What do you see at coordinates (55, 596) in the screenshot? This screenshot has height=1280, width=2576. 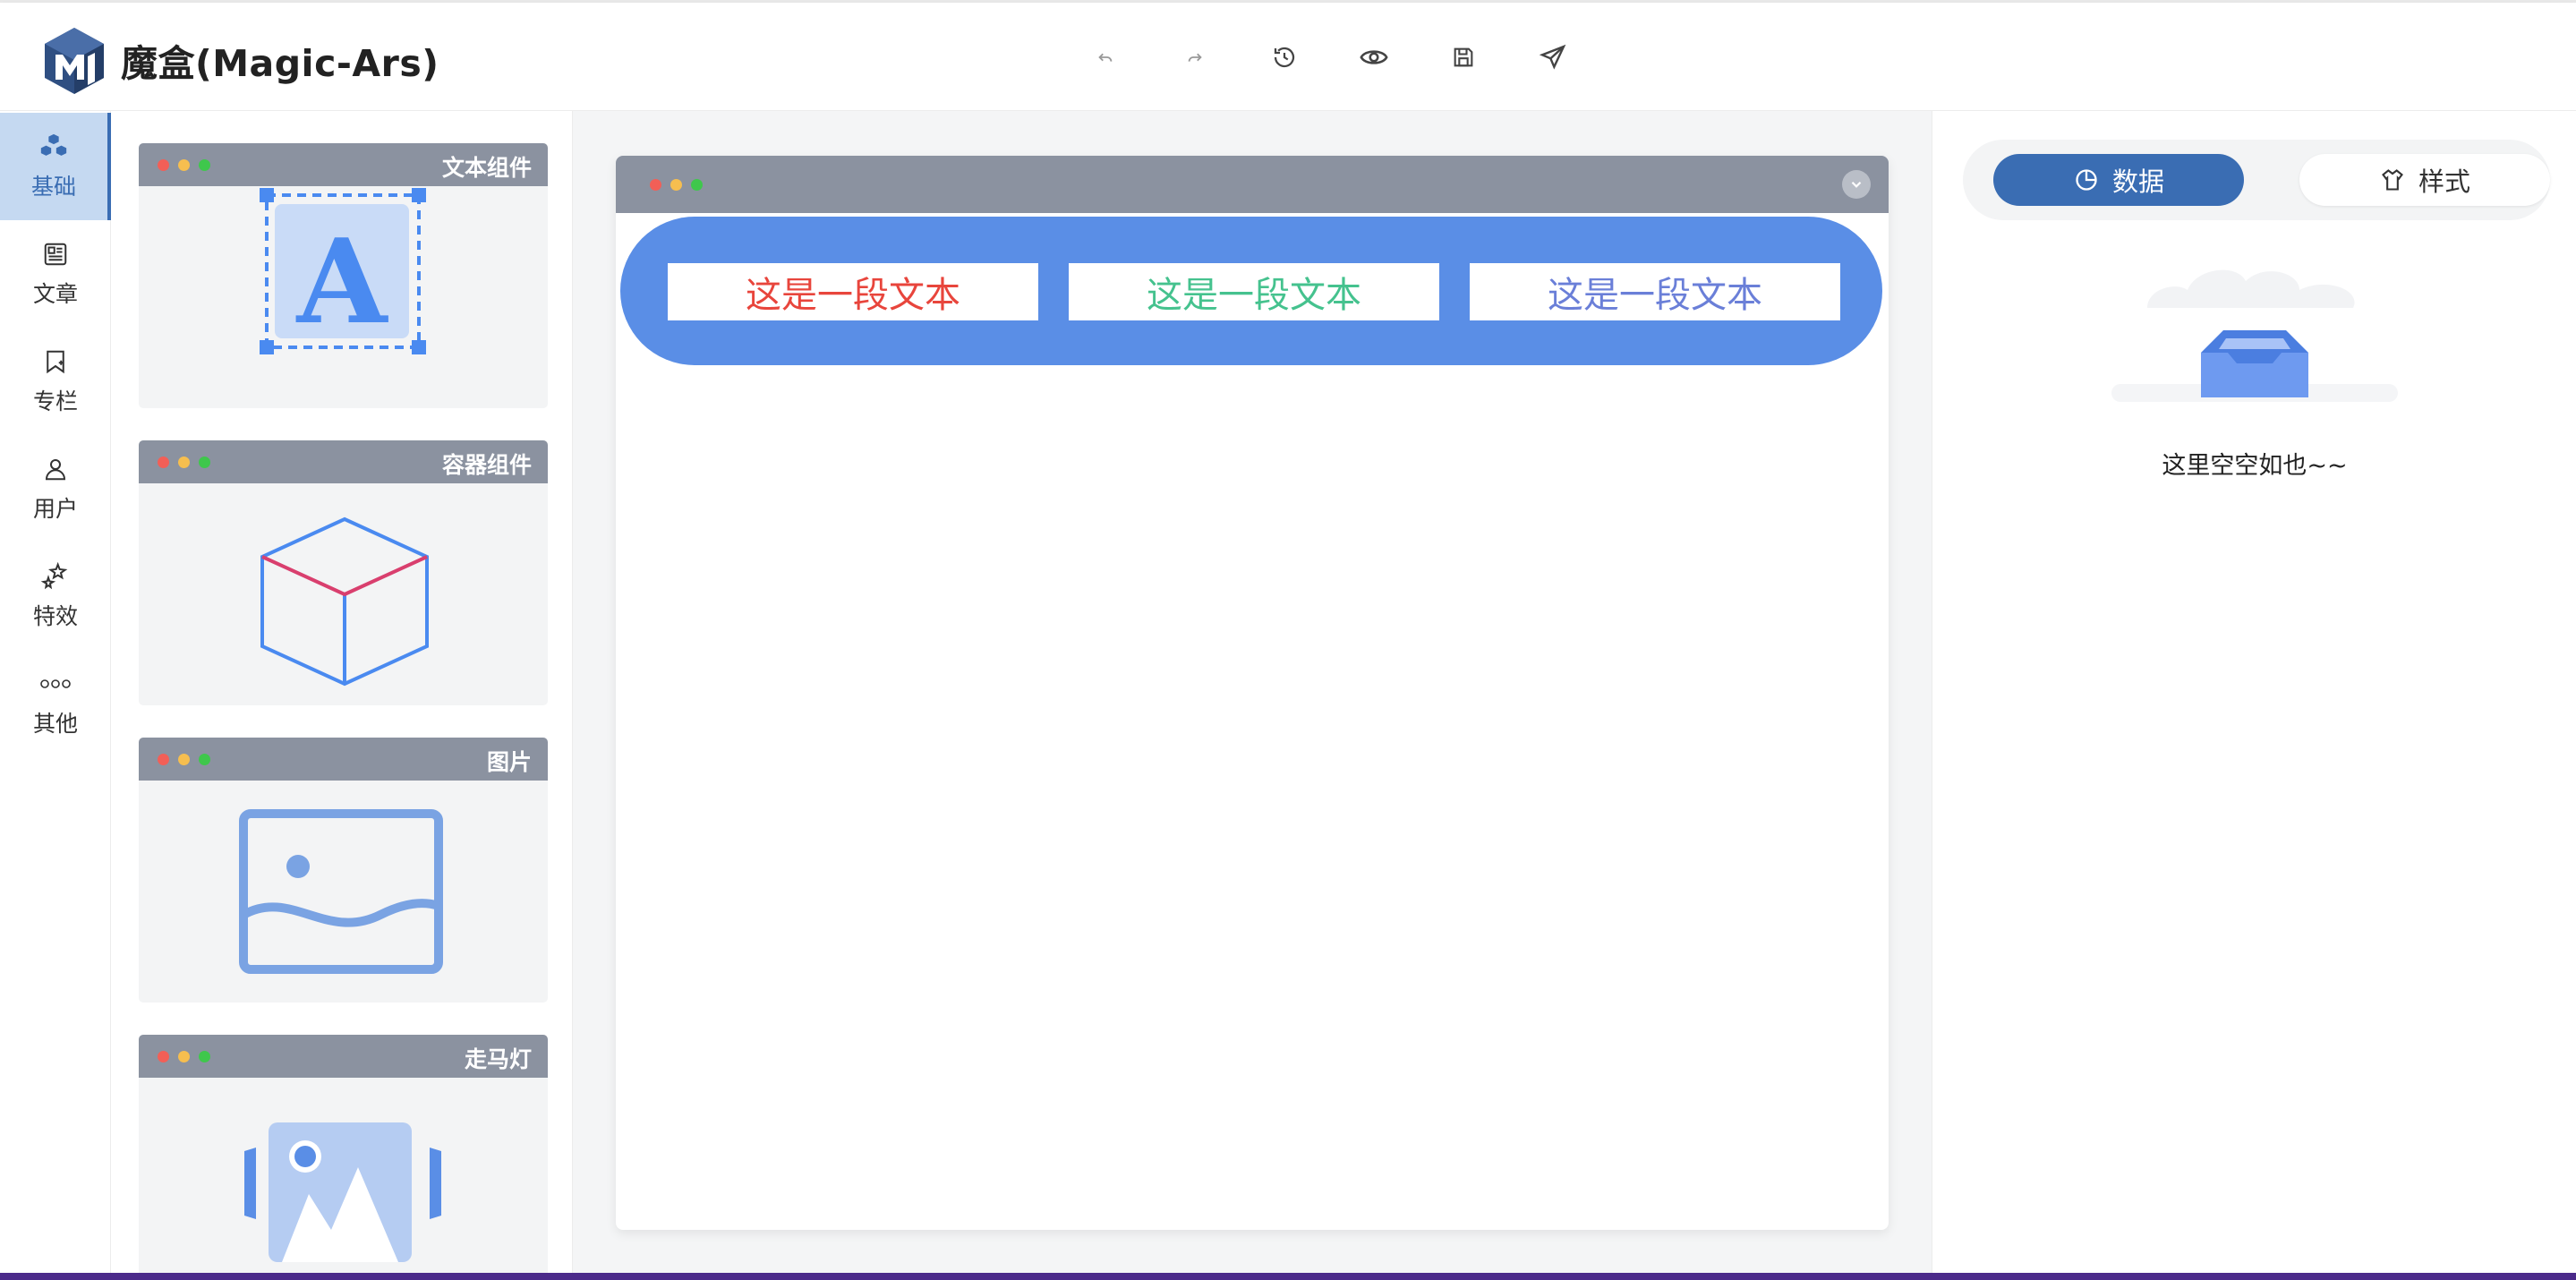 I see `sidebar-item-effects: 特效` at bounding box center [55, 596].